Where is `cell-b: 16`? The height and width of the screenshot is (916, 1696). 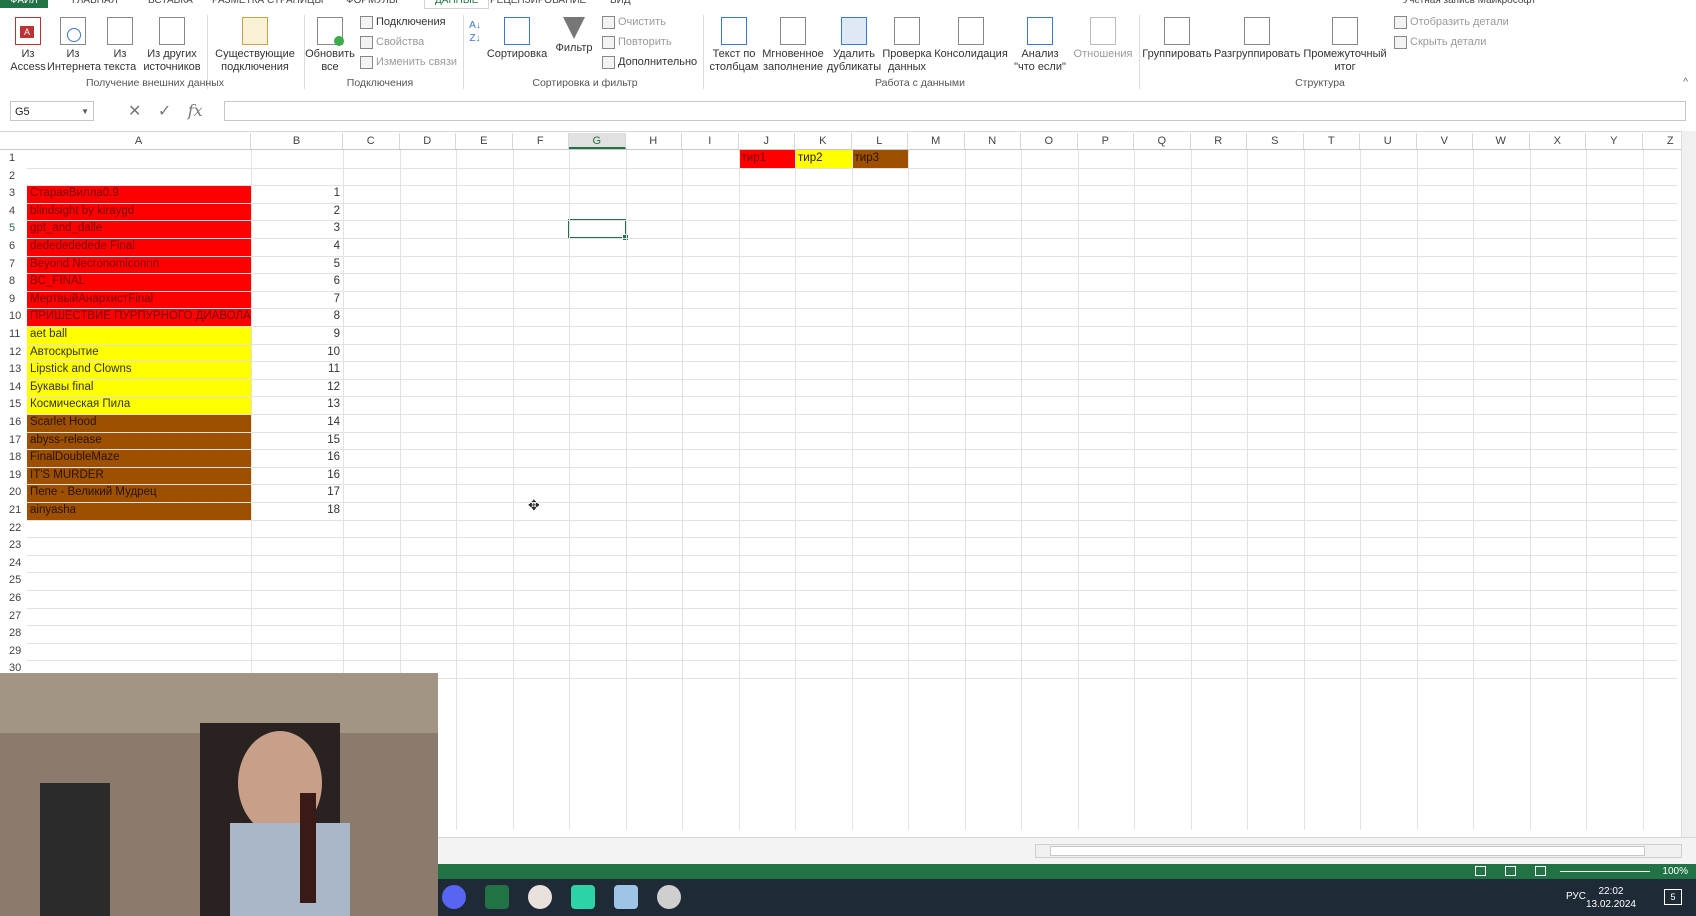
cell-b: 16 is located at coordinates (297, 476).